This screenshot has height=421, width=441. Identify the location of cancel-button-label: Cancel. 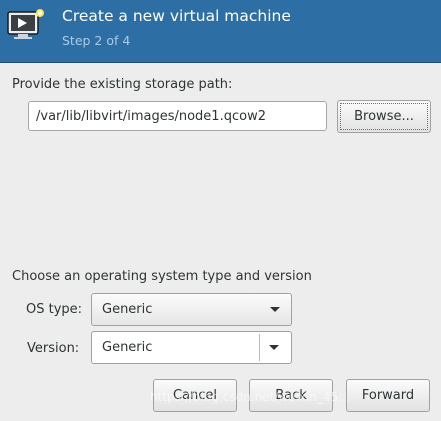
(195, 395).